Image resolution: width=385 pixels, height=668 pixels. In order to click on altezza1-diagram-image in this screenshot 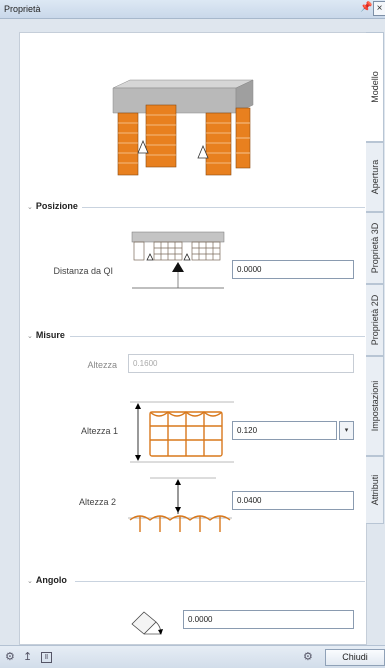, I will do `click(182, 432)`.